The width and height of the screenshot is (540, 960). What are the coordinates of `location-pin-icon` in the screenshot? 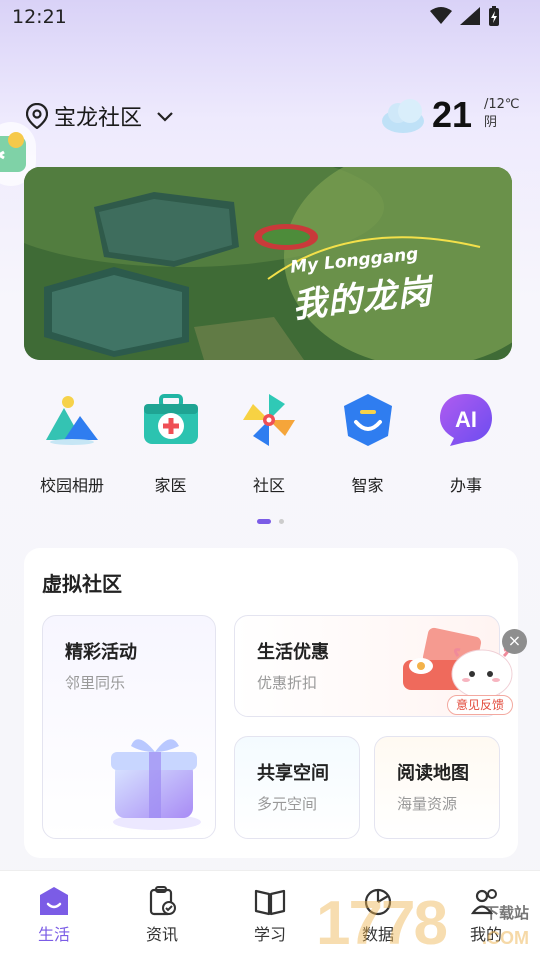 It's located at (37, 116).